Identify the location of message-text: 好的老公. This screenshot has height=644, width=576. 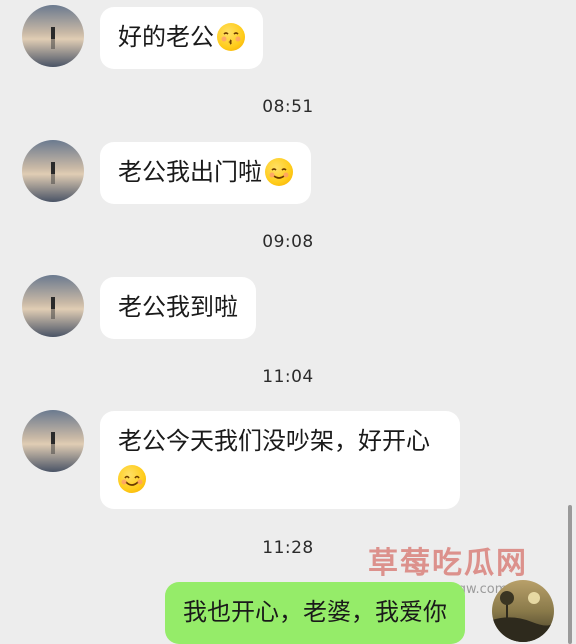
(166, 37).